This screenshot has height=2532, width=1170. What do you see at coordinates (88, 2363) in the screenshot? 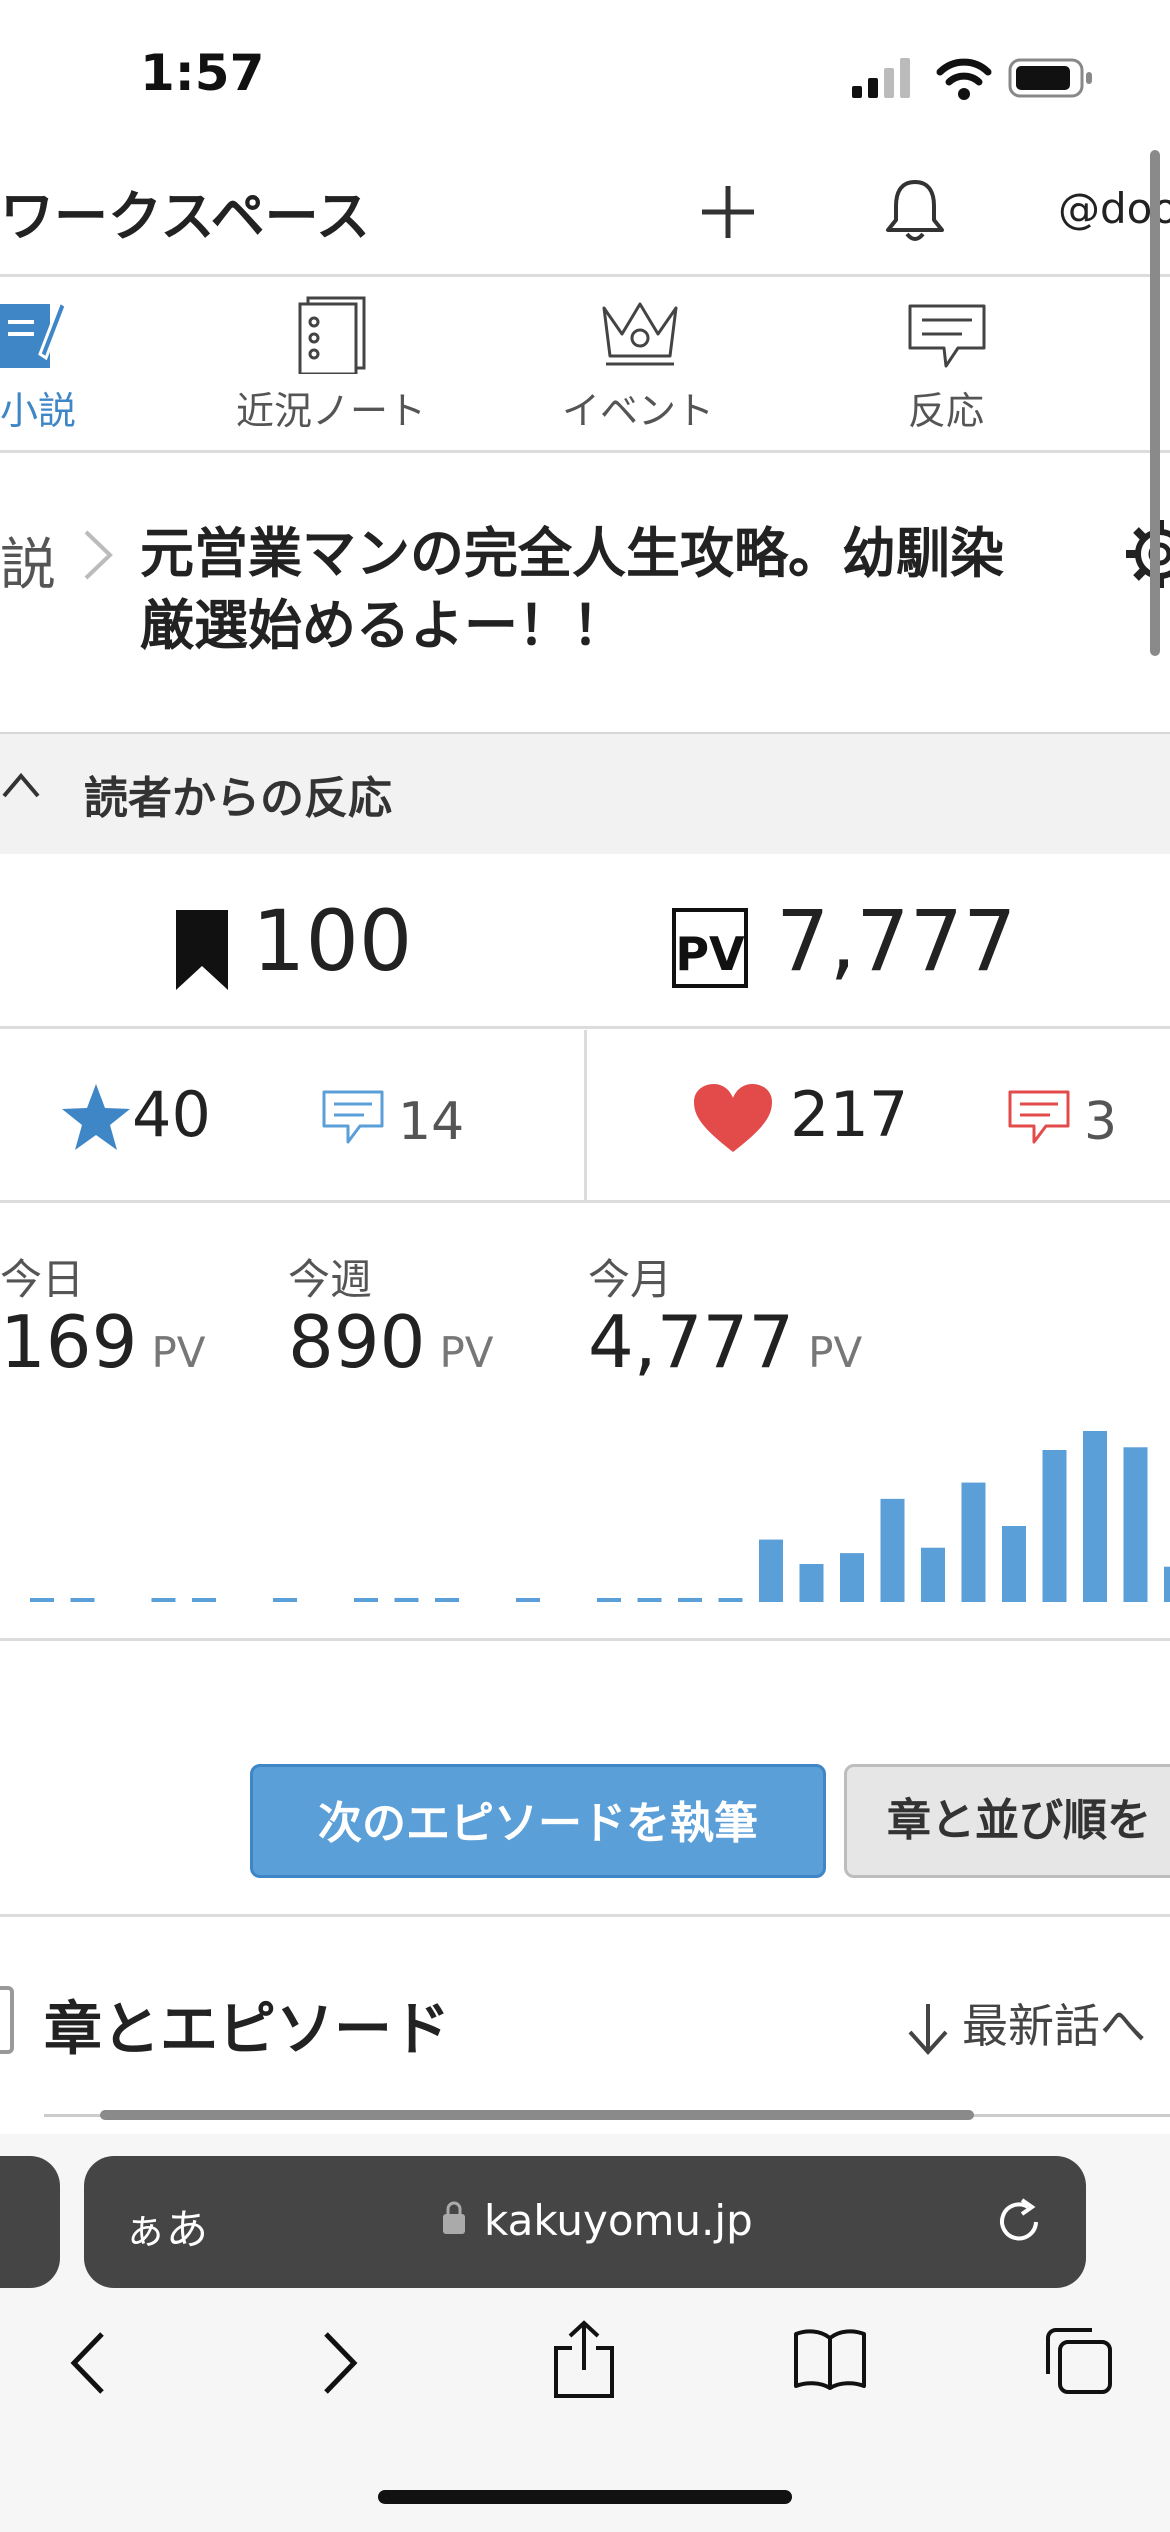
I see `back-icon` at bounding box center [88, 2363].